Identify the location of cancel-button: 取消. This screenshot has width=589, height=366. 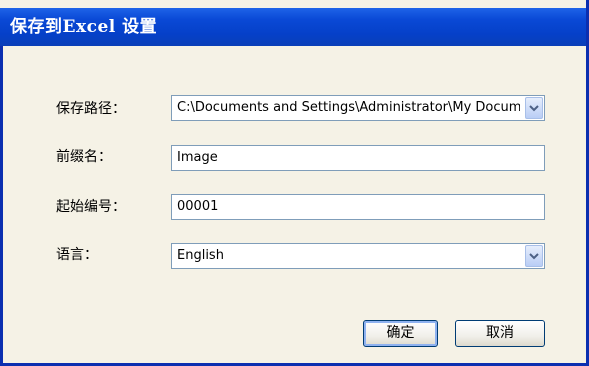
(500, 333).